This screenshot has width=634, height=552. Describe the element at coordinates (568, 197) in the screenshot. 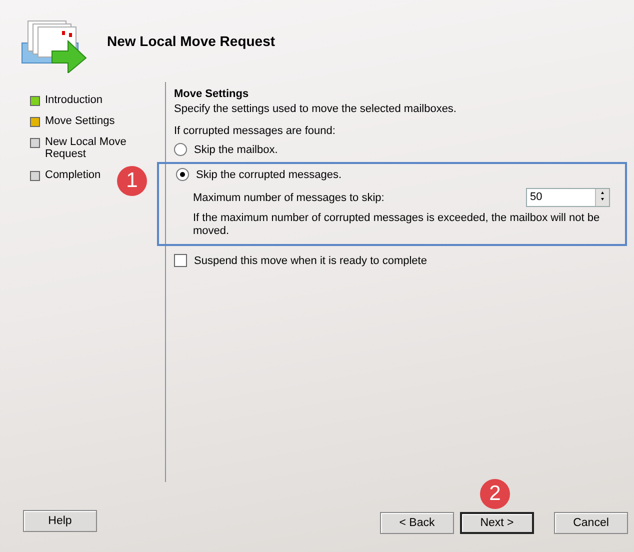

I see `number-spinner: 50` at that location.